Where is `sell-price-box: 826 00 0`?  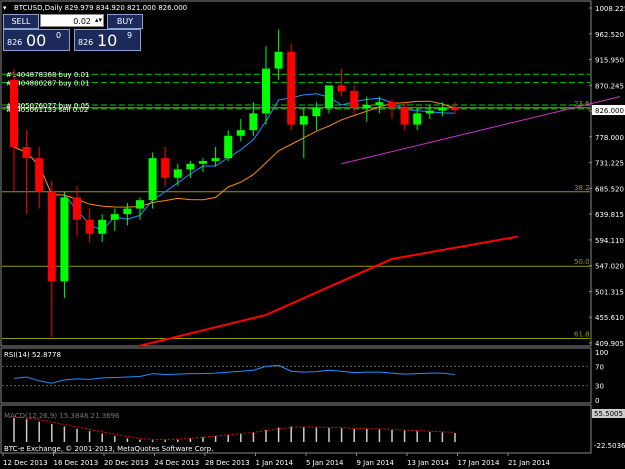
sell-price-box: 826 00 0 is located at coordinates (36, 40).